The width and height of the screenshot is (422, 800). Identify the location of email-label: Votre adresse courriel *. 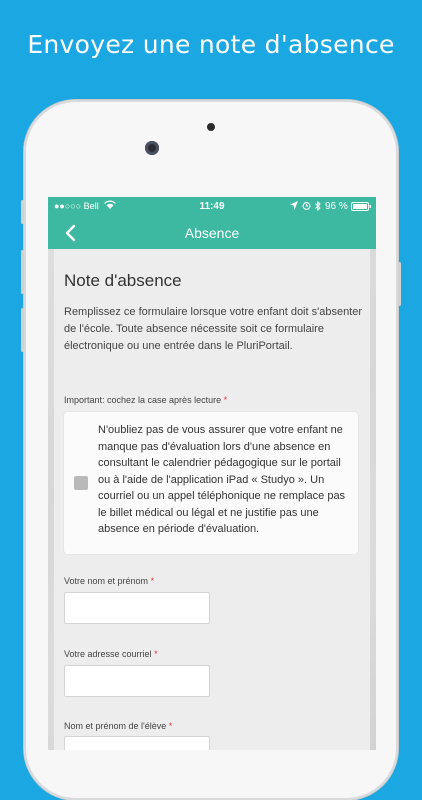
(111, 654).